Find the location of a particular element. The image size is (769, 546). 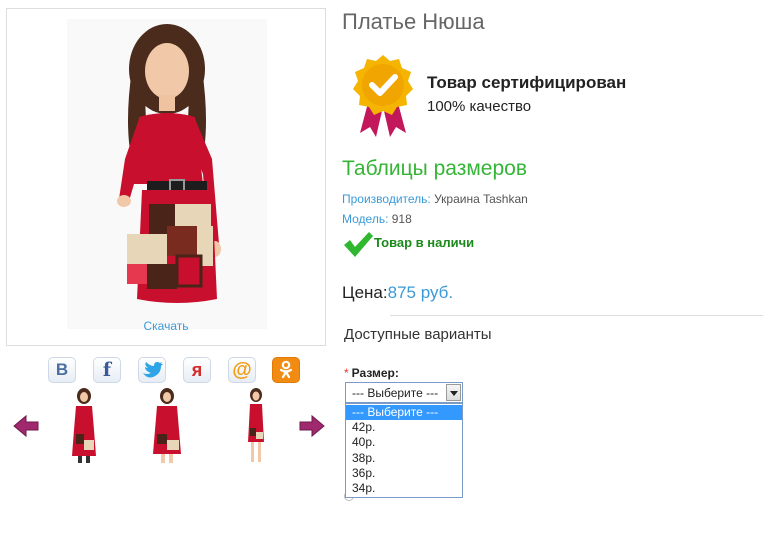

size-option: 36р. is located at coordinates (404, 473).